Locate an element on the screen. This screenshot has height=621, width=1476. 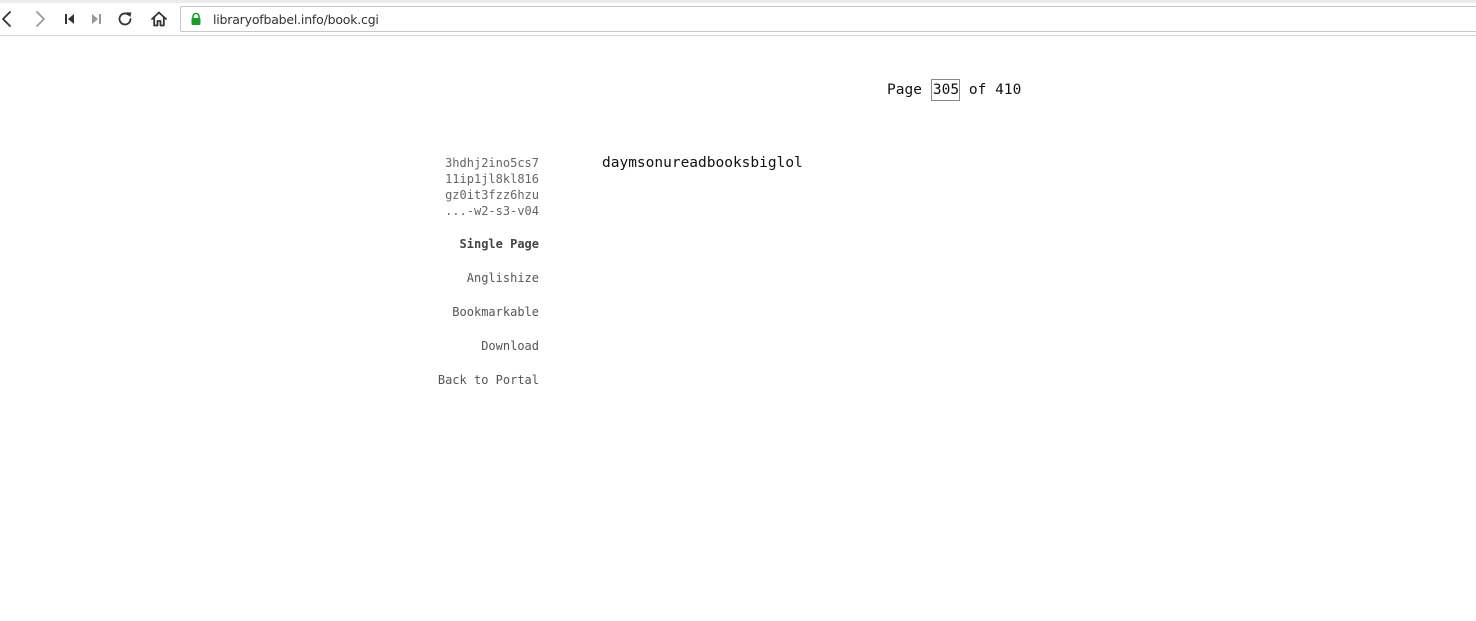
skip-last-icon is located at coordinates (96, 19).